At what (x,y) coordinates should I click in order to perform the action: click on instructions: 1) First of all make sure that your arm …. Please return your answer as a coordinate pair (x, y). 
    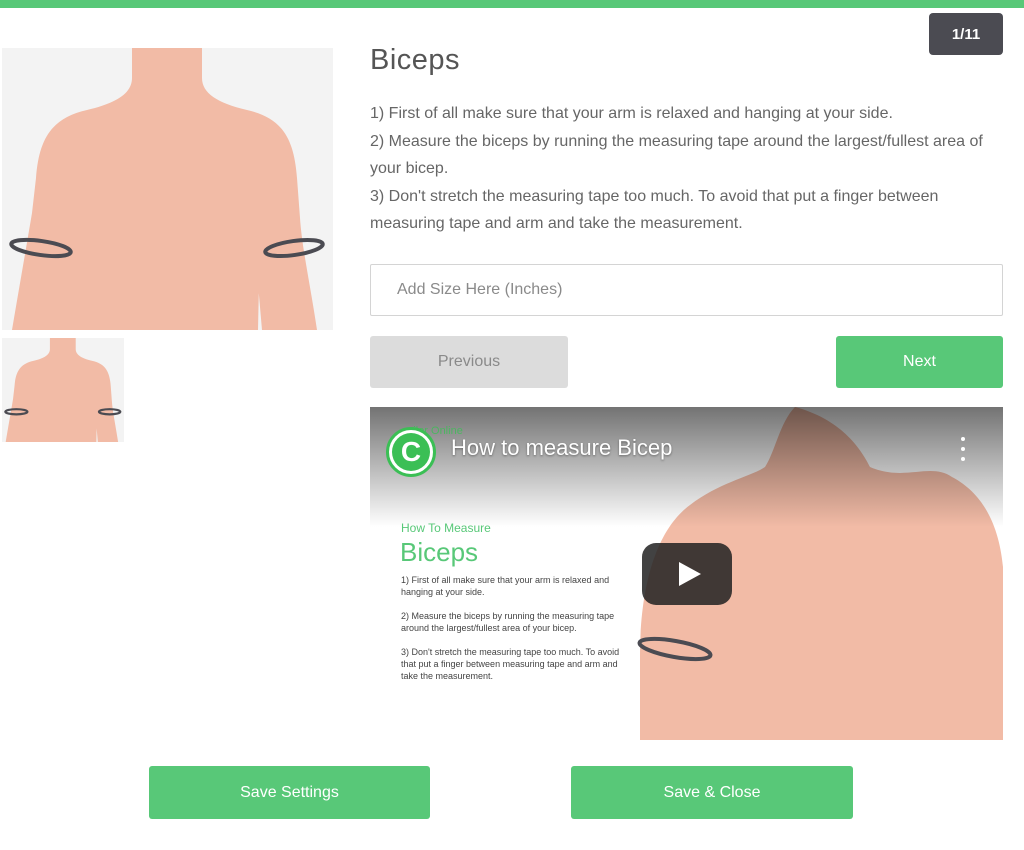
    Looking at the image, I should click on (690, 169).